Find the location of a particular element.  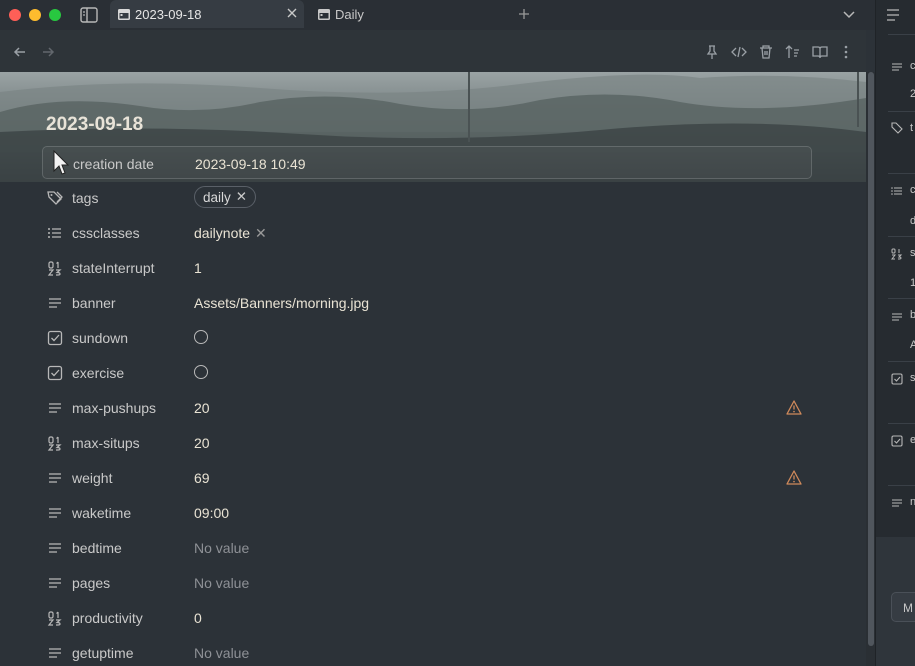

property-key: tags is located at coordinates (85, 198).